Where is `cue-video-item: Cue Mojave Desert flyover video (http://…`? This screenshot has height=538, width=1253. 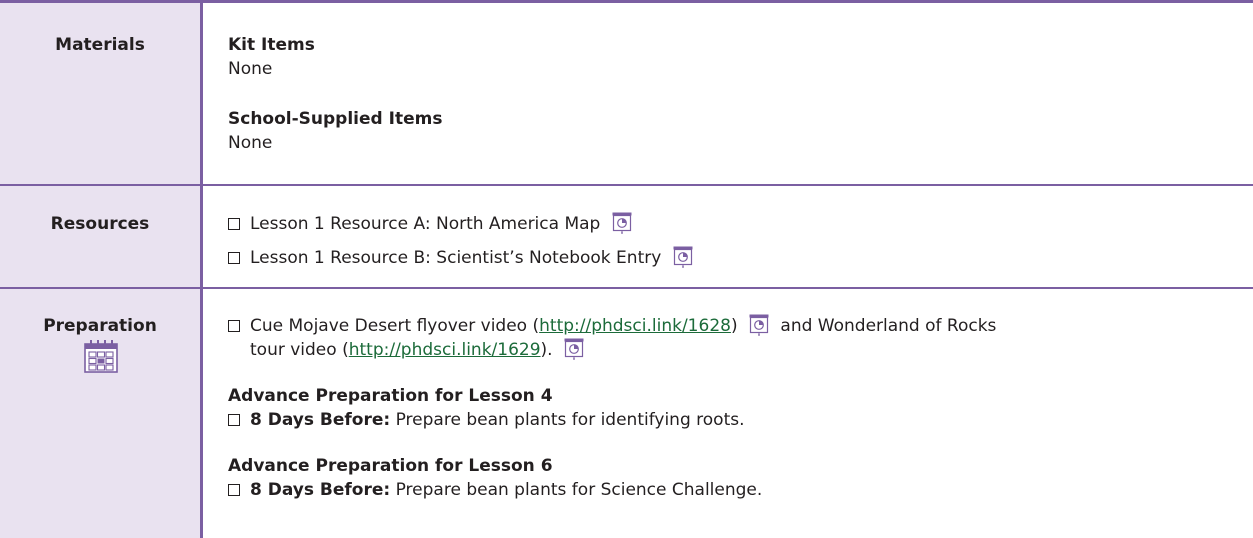 cue-video-item: Cue Mojave Desert flyover video (http://… is located at coordinates (734, 338).